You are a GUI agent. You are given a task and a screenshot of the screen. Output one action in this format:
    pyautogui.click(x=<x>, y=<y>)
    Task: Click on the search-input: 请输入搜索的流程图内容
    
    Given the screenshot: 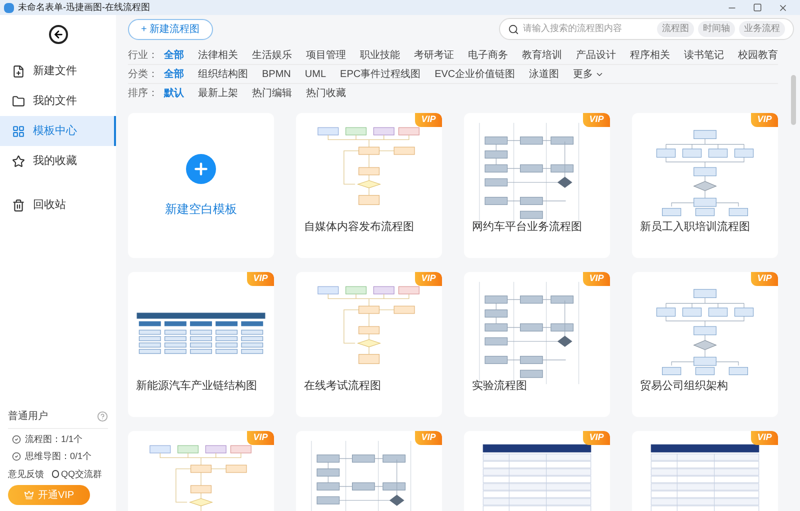 What is the action you would take?
    pyautogui.click(x=588, y=29)
    